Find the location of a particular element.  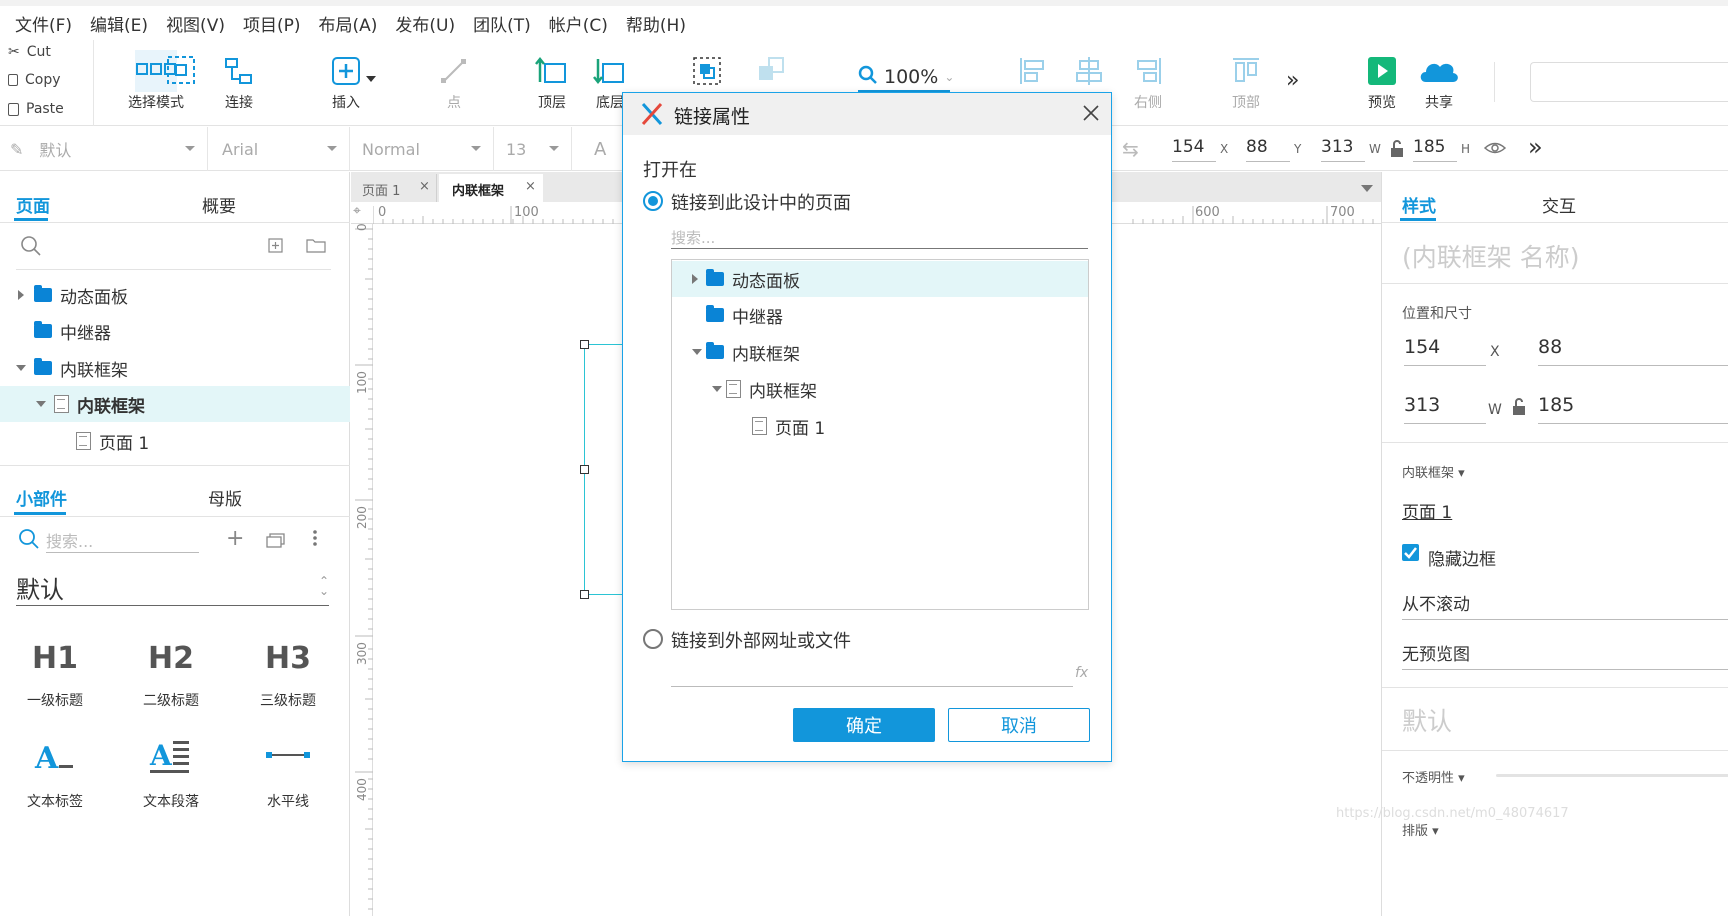

frame-target-link: 页面 1 is located at coordinates (1427, 510).